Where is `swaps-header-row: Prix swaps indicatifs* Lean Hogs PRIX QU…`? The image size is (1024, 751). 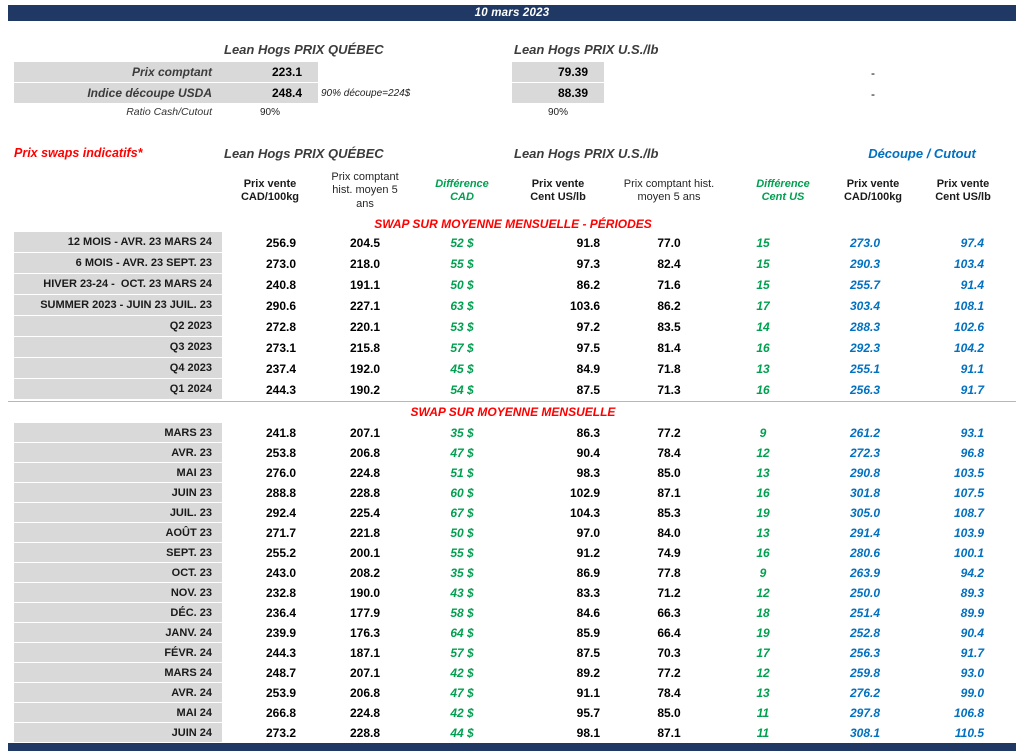 swaps-header-row: Prix swaps indicatifs* Lean Hogs PRIX QU… is located at coordinates (513, 153).